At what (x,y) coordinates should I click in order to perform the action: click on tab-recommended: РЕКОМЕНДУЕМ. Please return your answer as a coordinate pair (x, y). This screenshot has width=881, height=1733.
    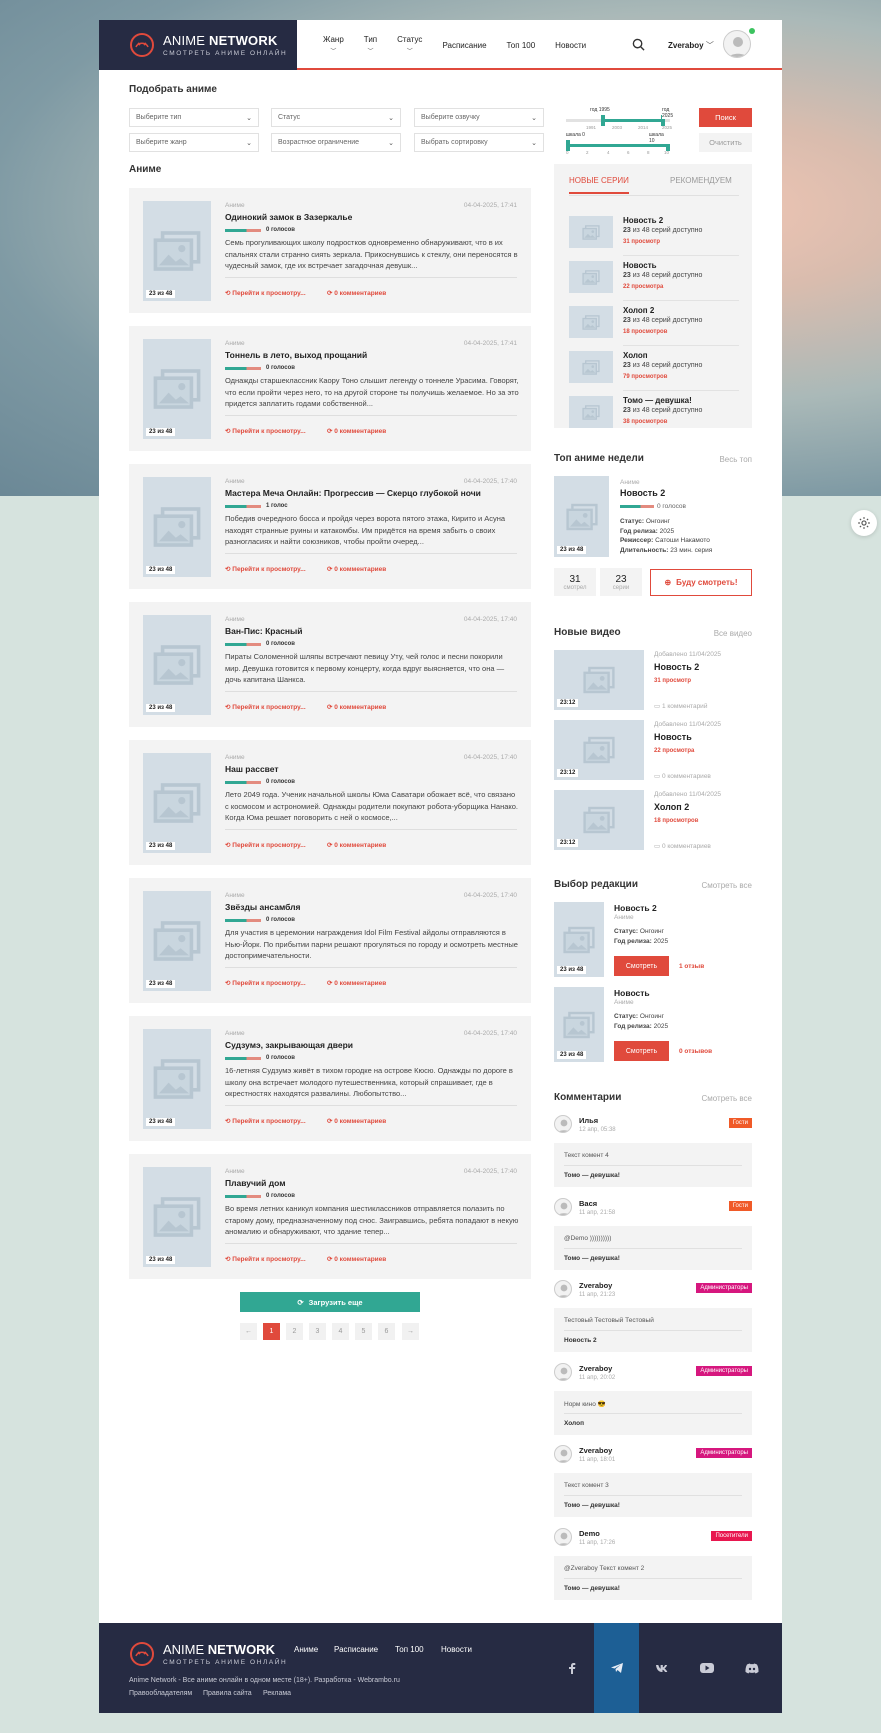
    Looking at the image, I should click on (701, 180).